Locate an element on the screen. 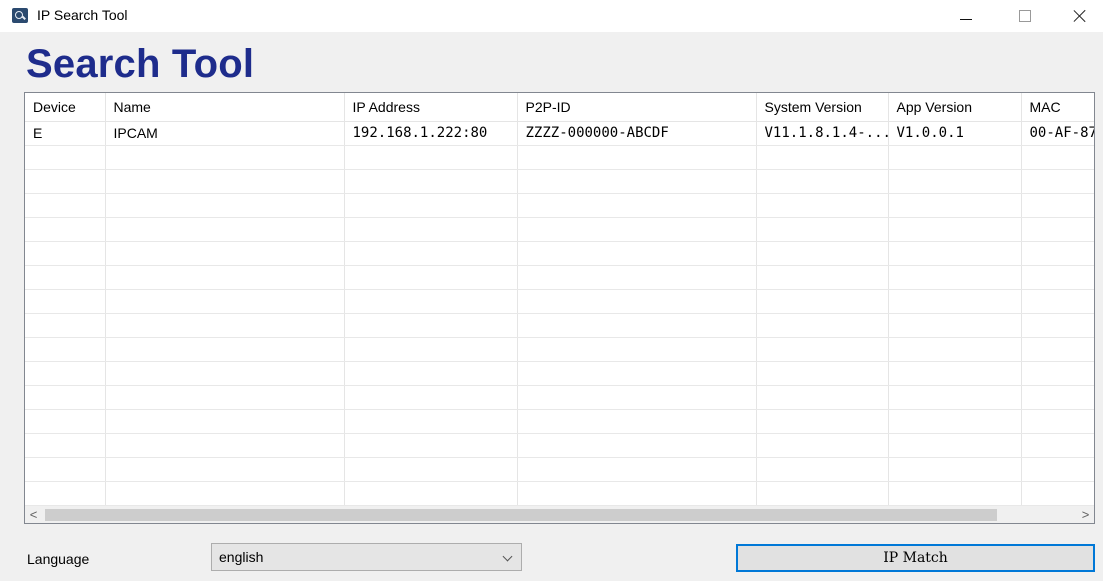  banner-title: Search Tool is located at coordinates (140, 64).